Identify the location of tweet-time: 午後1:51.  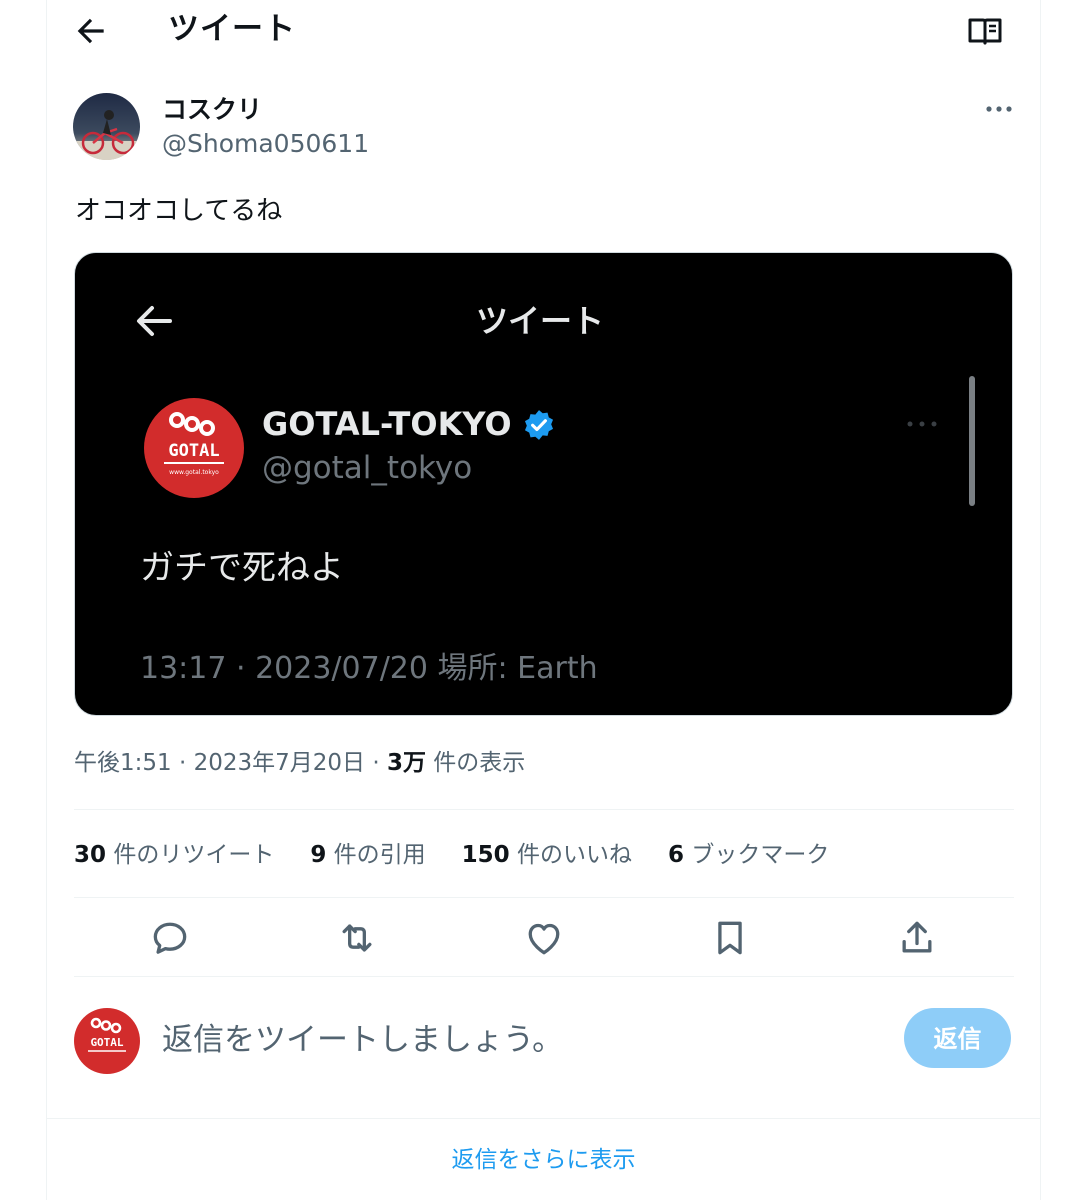
(123, 763).